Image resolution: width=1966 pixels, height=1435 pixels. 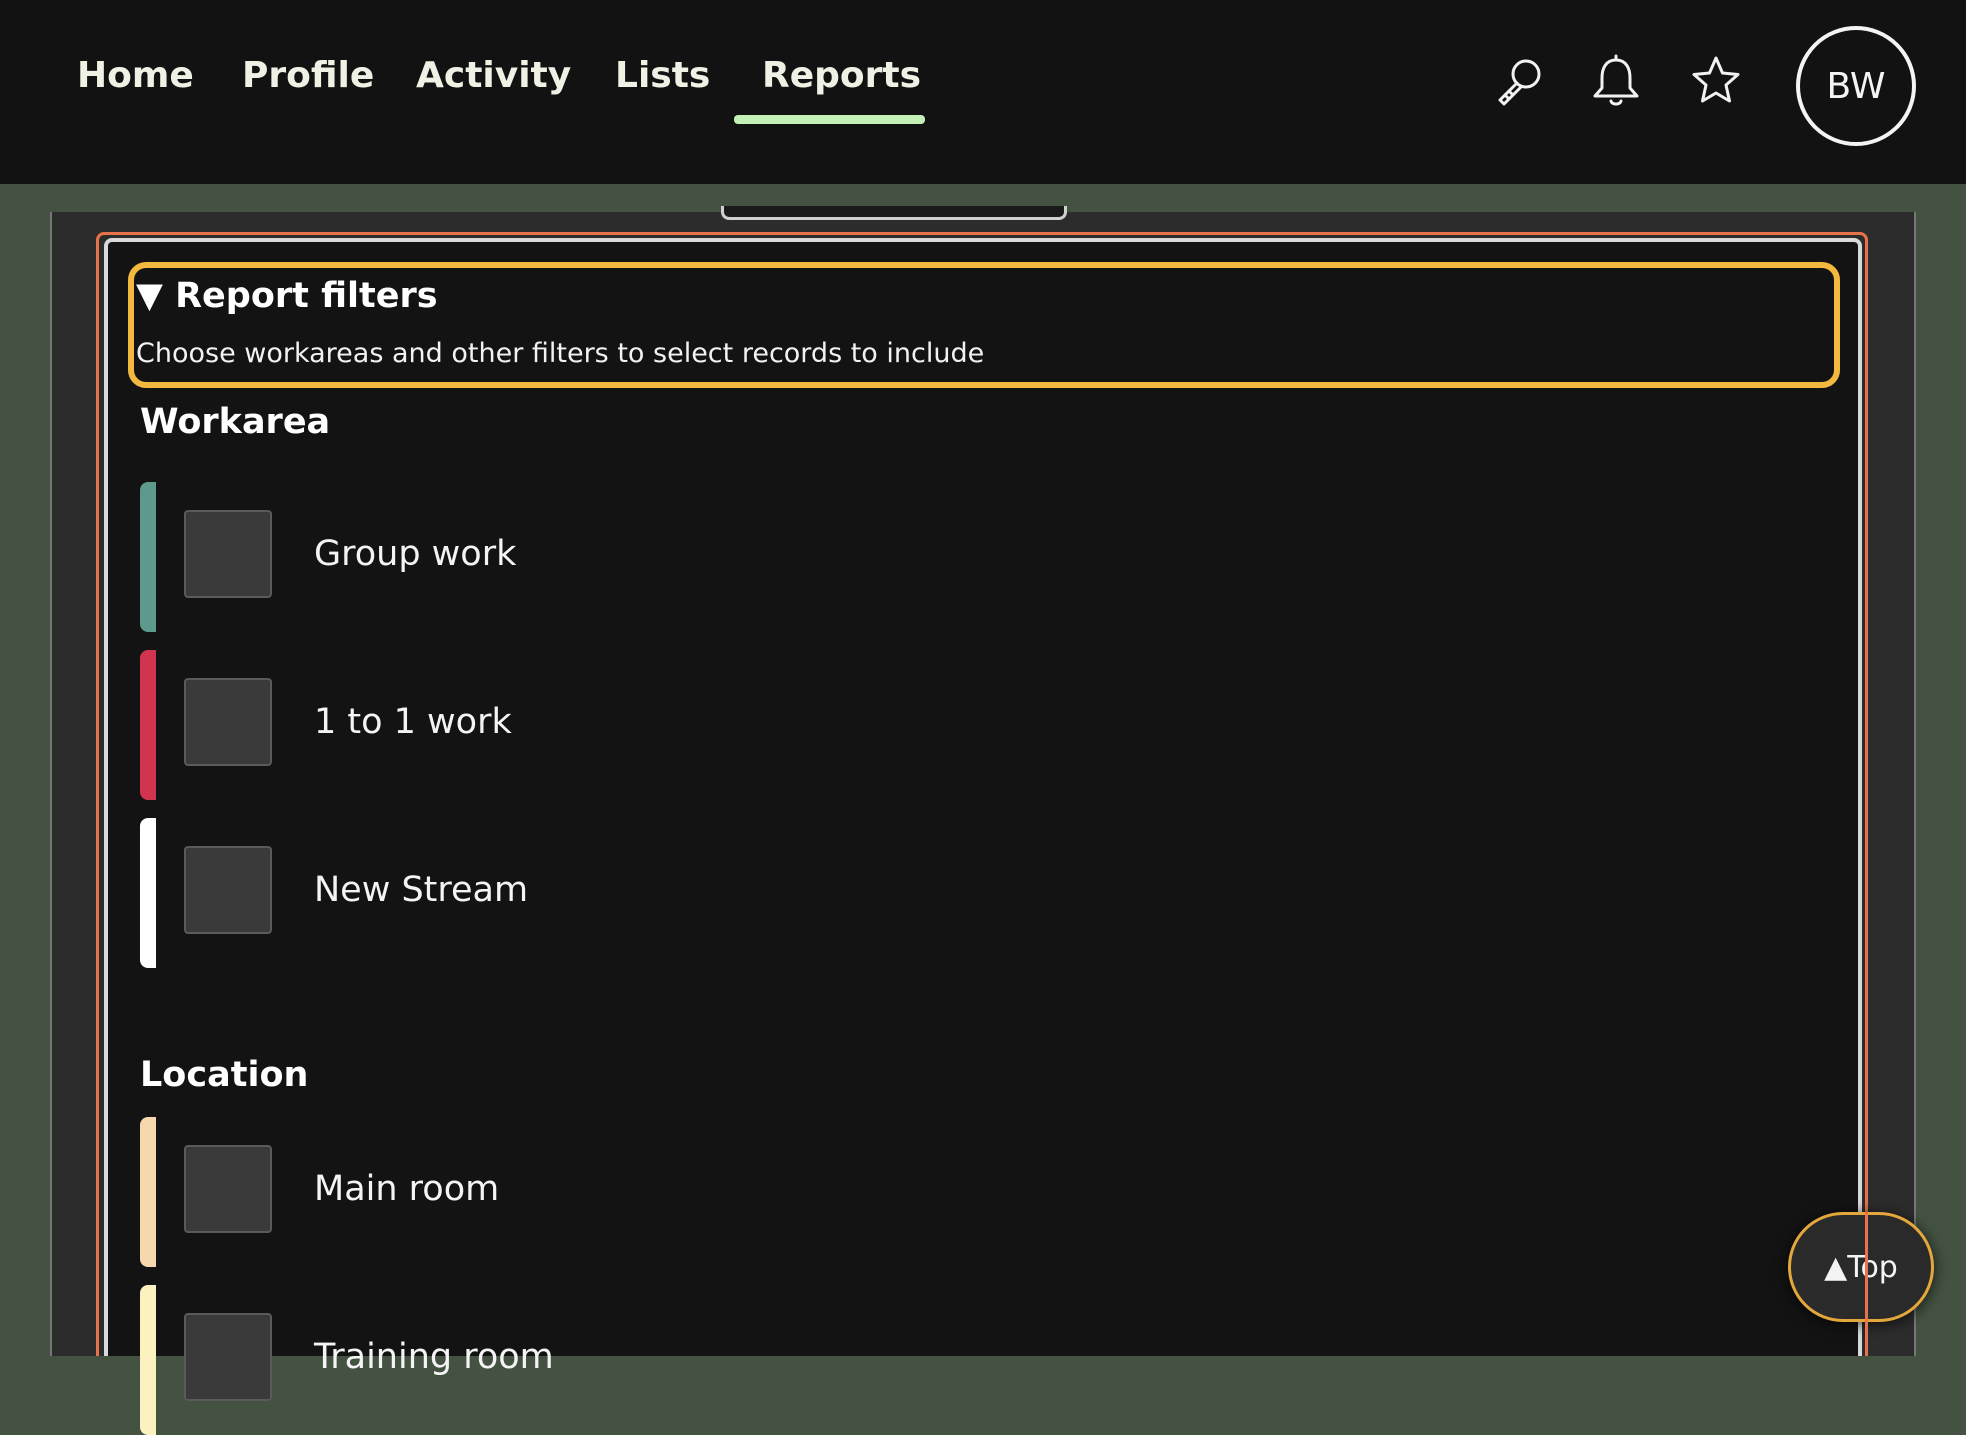 I want to click on star-icon, so click(x=1716, y=82).